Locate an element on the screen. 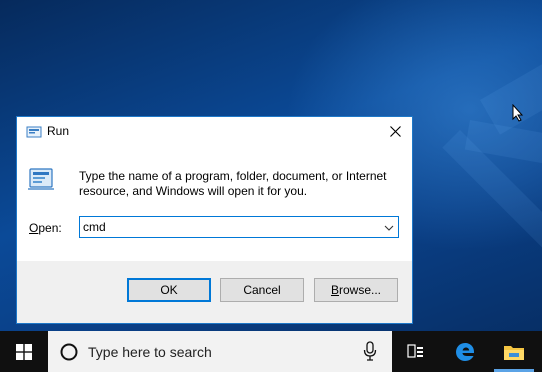  edge-icon is located at coordinates (465, 351).